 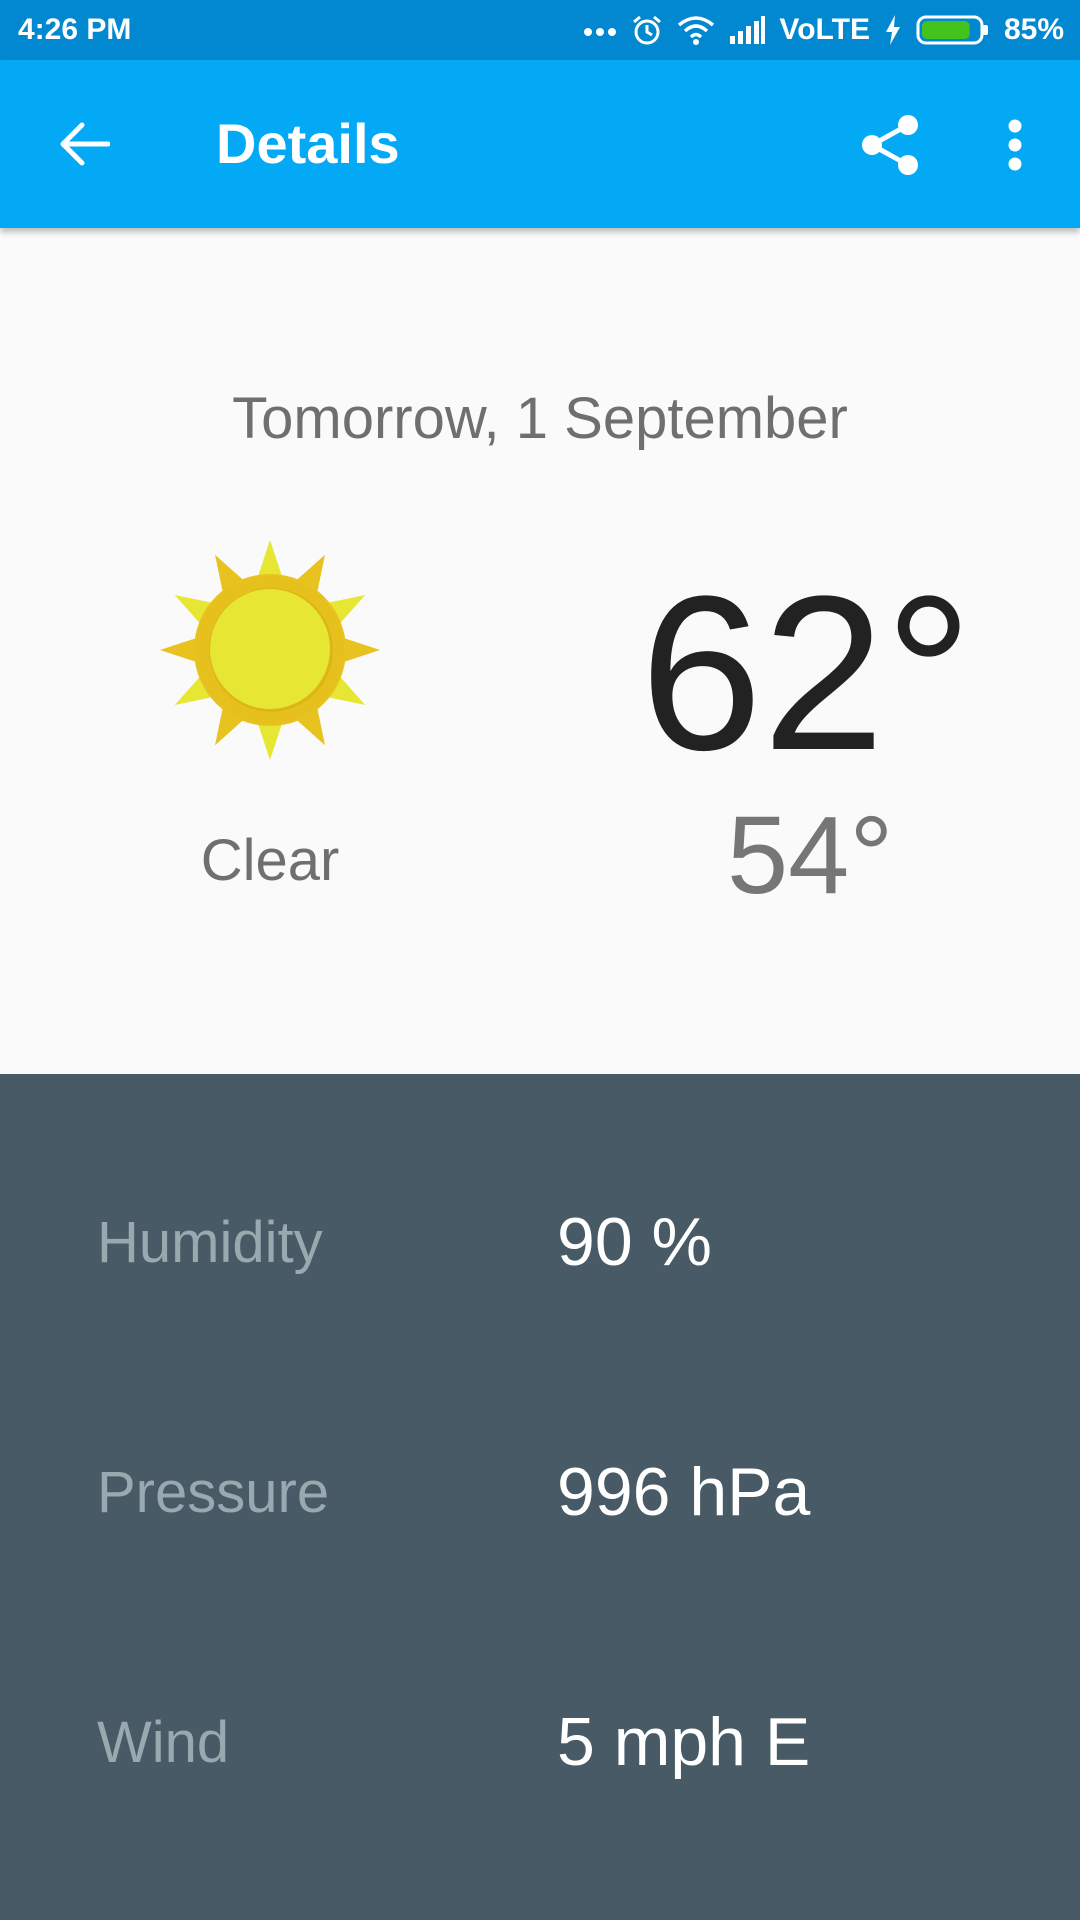 What do you see at coordinates (540, 418) in the screenshot?
I see `forecast-date: Tomorrow, 1 September` at bounding box center [540, 418].